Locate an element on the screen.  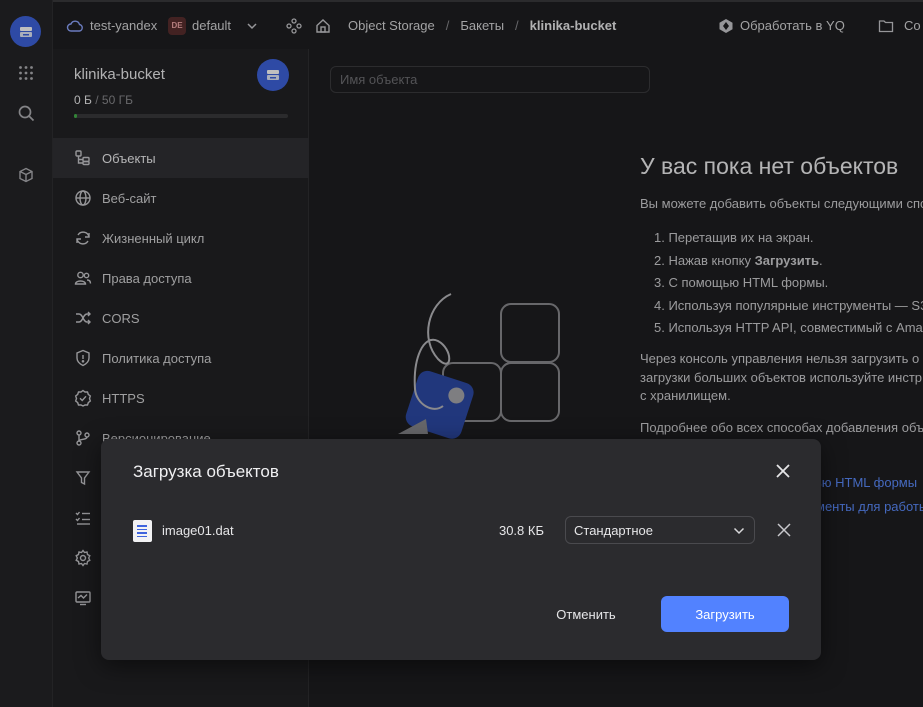
file-icon is located at coordinates (142, 531).